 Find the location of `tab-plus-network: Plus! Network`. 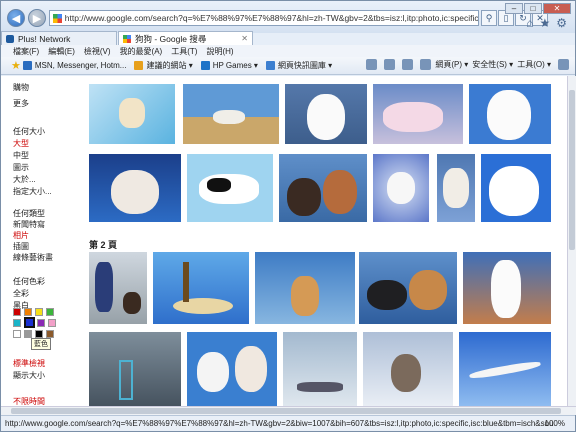

tab-plus-network: Plus! Network is located at coordinates (59, 38).